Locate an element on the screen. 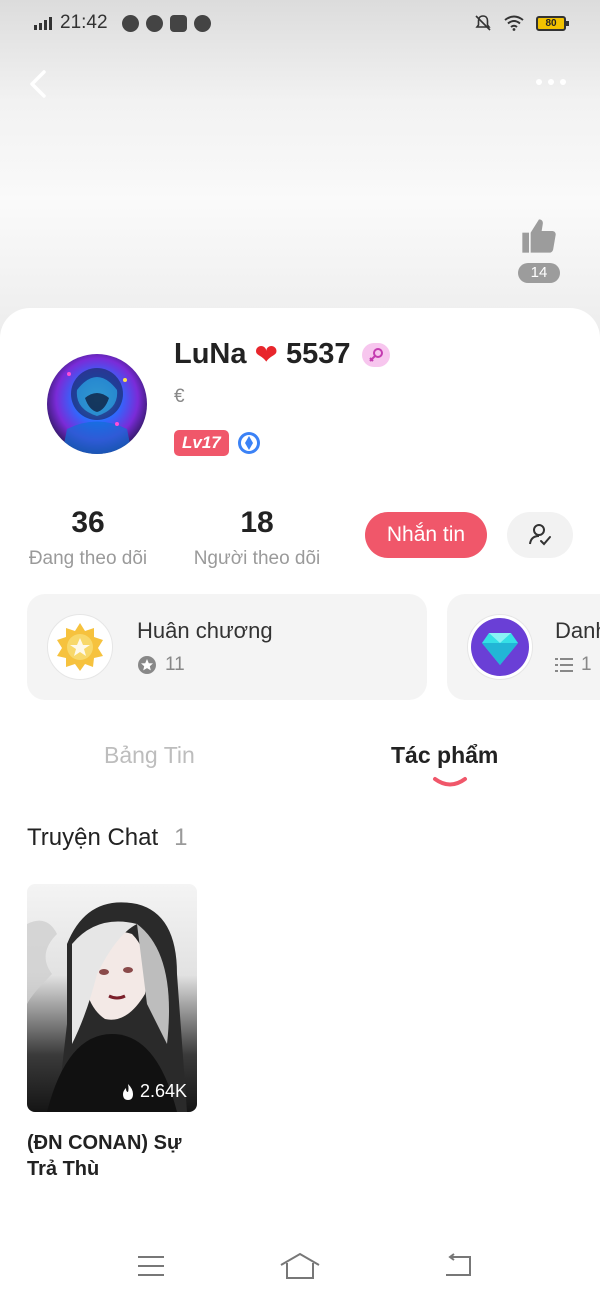 The height and width of the screenshot is (1300, 600). medal-card-title: Huân chương is located at coordinates (205, 630).